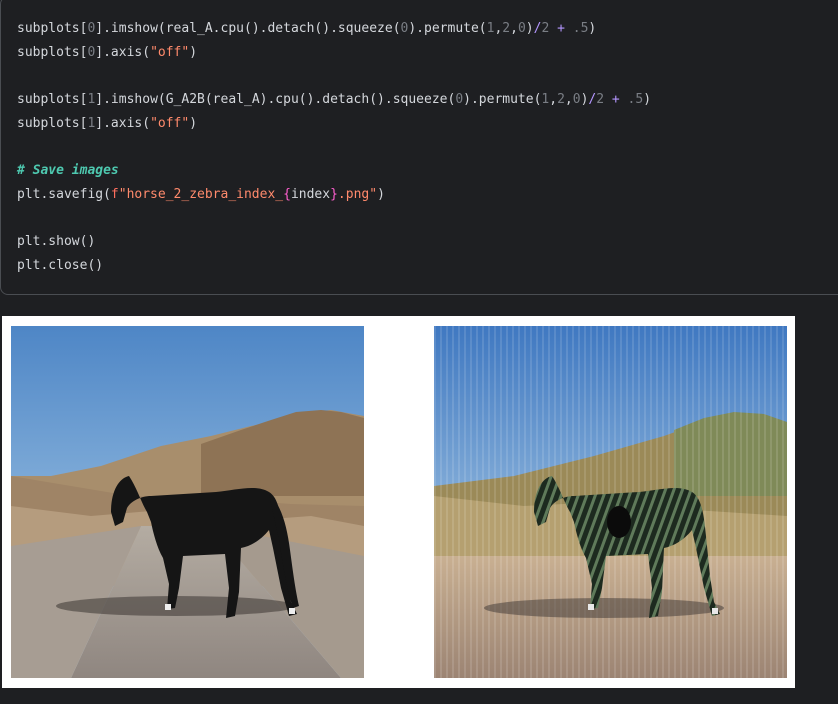 Image resolution: width=838 pixels, height=704 pixels. I want to click on code-line: # Save images, so click(334, 171).